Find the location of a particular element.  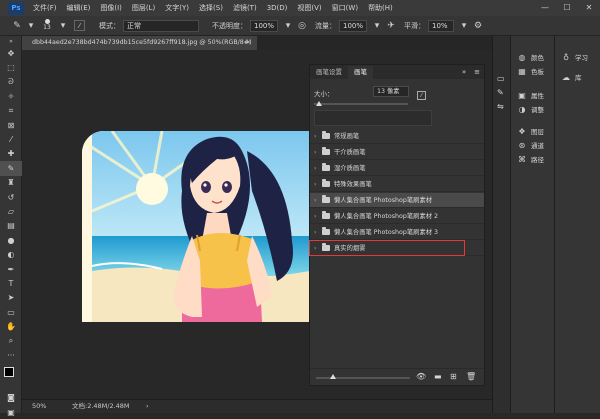

blur-tool-icon: ● is located at coordinates (11, 240).